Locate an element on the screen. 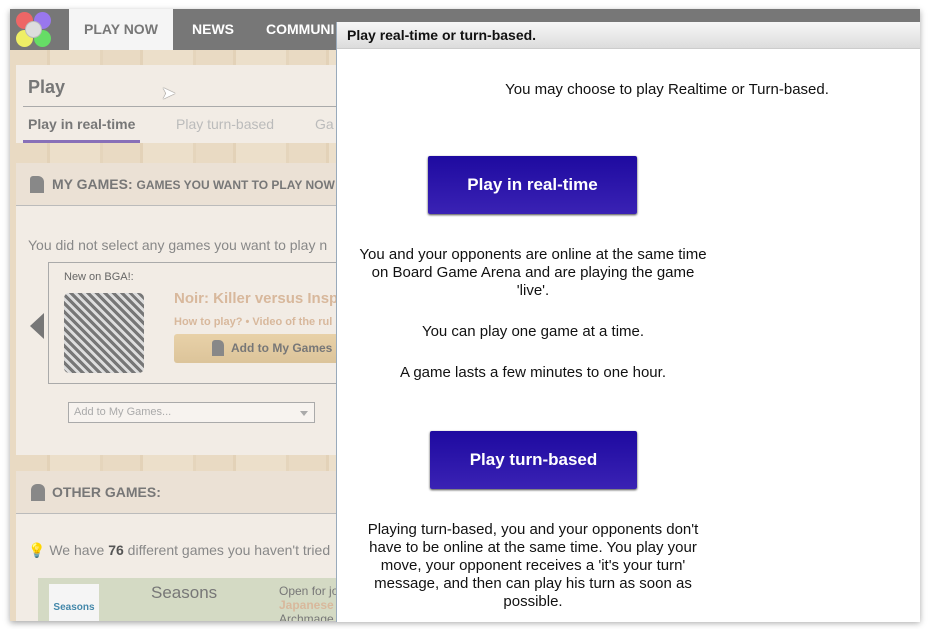 Image resolution: width=928 pixels, height=629 pixels. nav-news: NEWS is located at coordinates (213, 29).